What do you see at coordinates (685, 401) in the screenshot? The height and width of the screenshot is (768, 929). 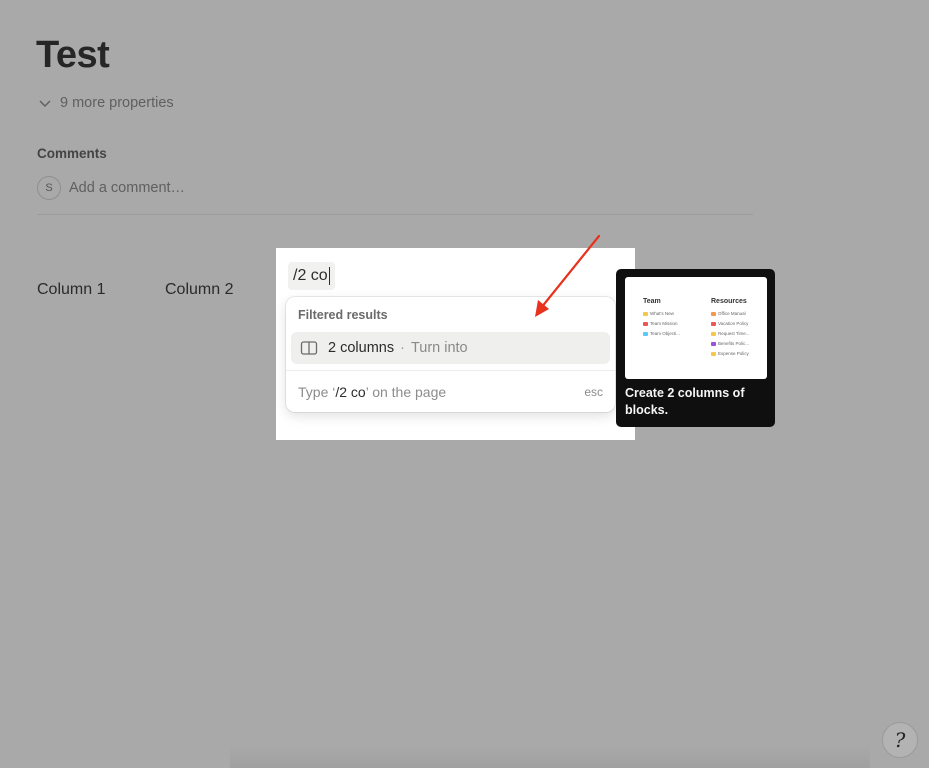 I see `tooltip-description: Create 2 columns of blocks.` at bounding box center [685, 401].